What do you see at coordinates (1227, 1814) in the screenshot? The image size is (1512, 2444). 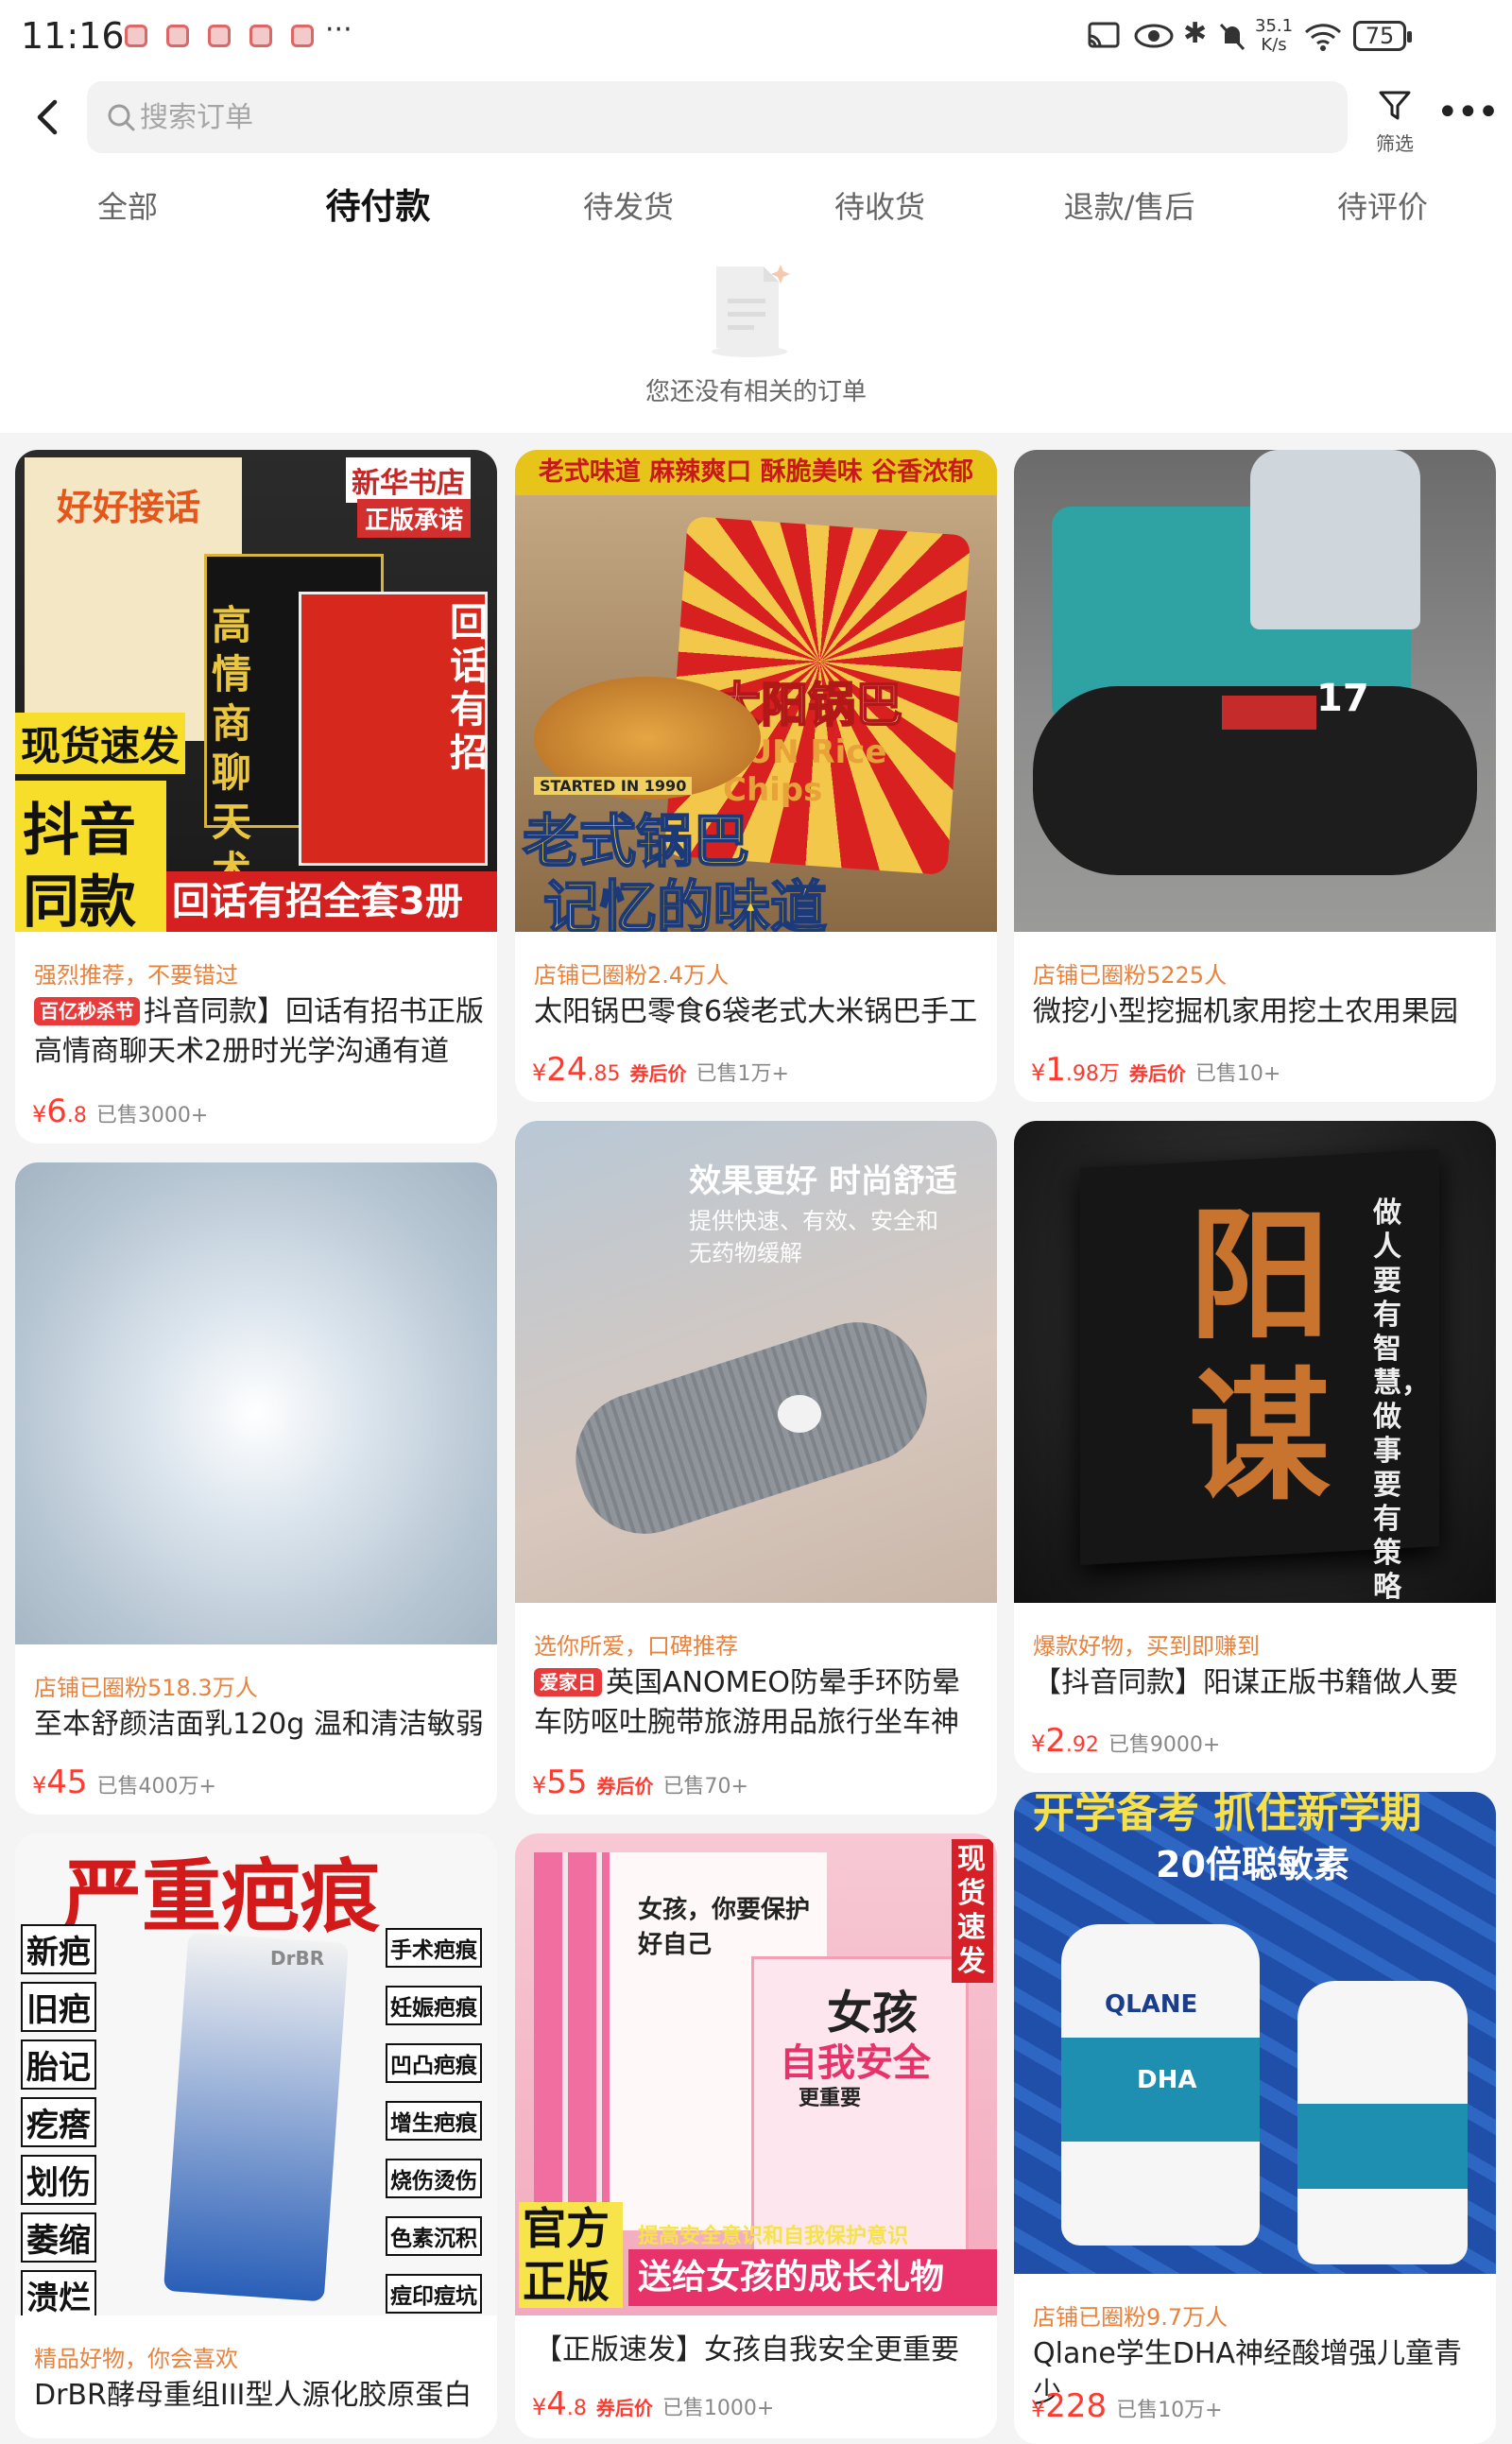 I see `image-text: 开学备考 抓住新学期` at bounding box center [1227, 1814].